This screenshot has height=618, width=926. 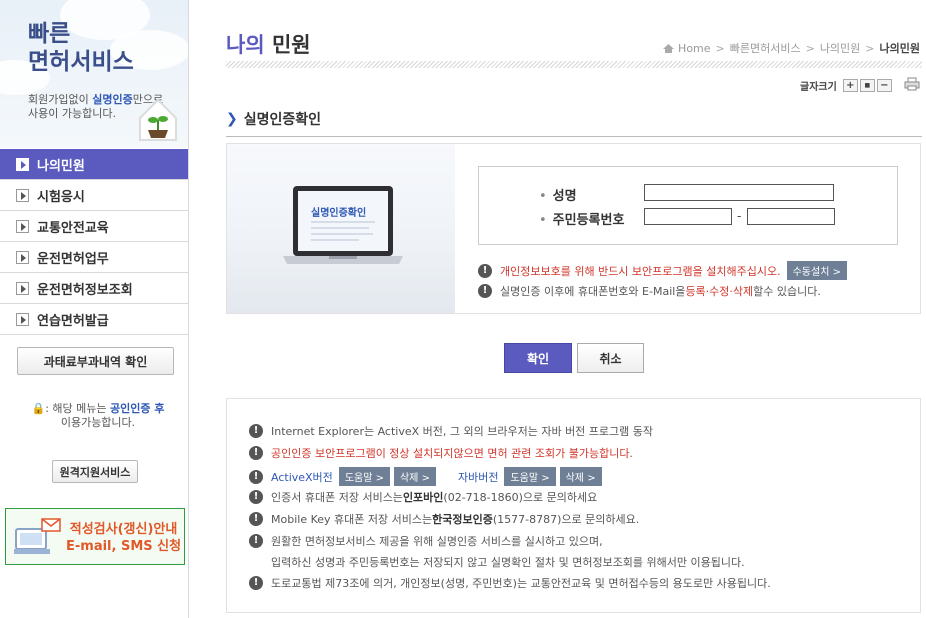 I want to click on manual-install-button: 수동설치 >, so click(x=816, y=270).